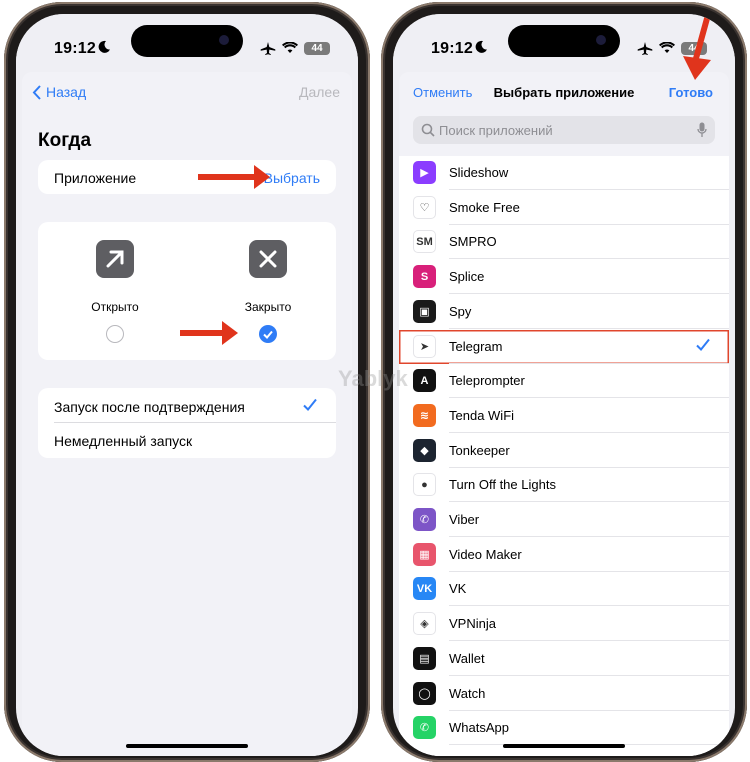 The width and height of the screenshot is (750, 762). I want to click on state-options-card: Открыто Закрыто, so click(187, 291).